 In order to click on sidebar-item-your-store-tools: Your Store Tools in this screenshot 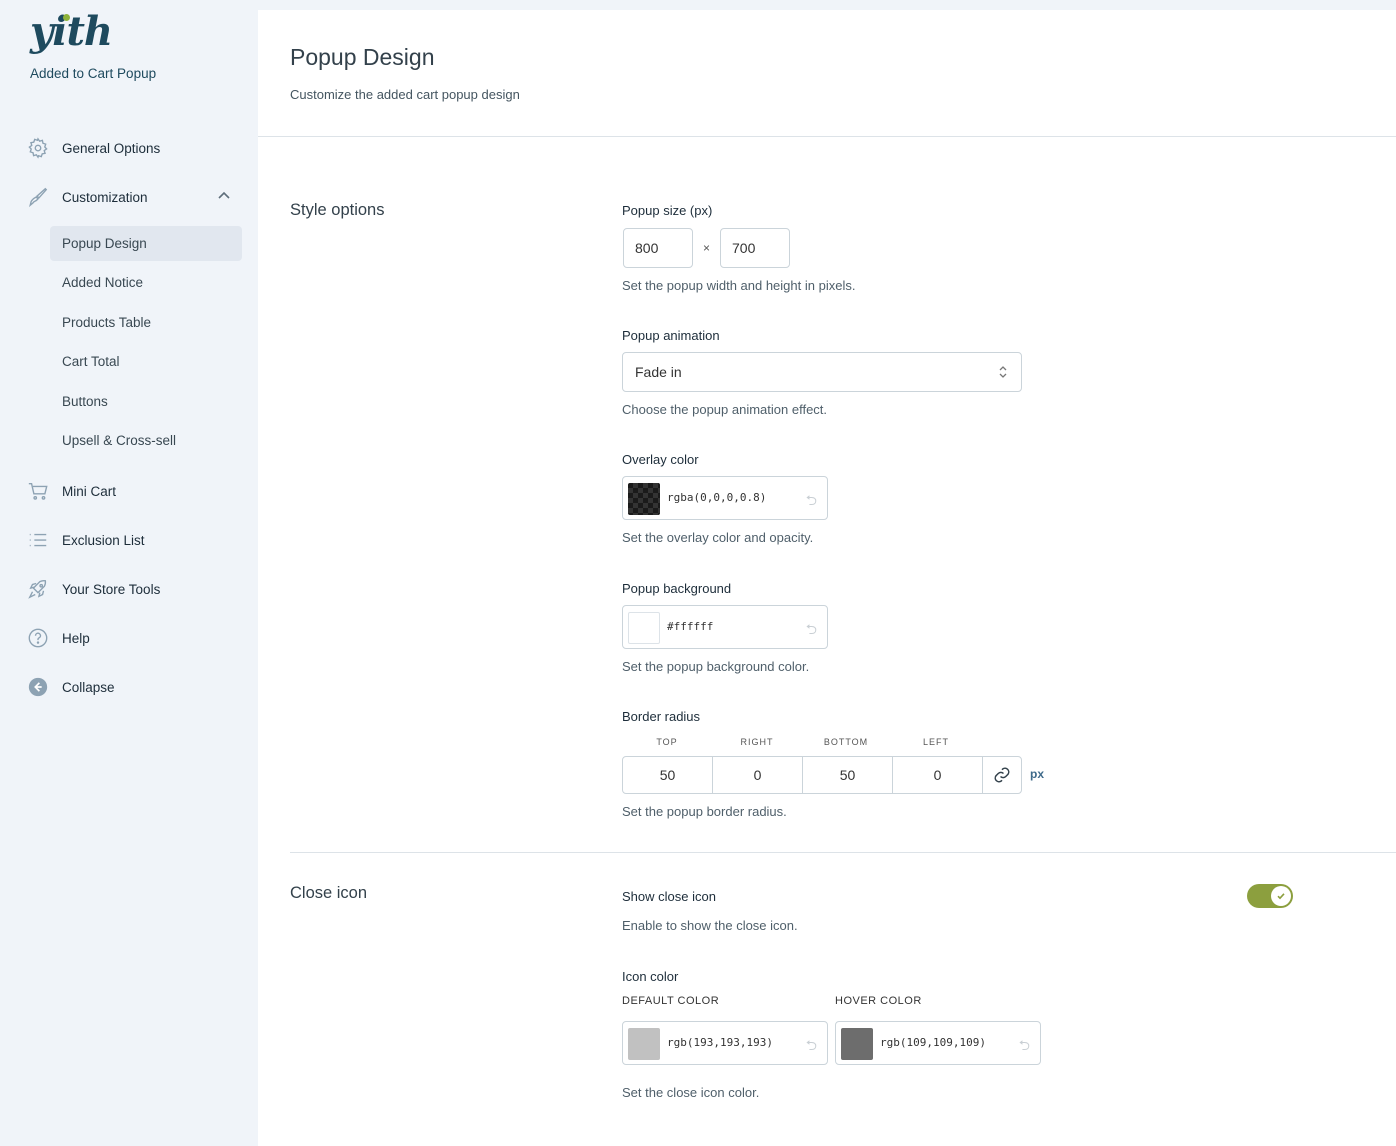, I will do `click(134, 589)`.